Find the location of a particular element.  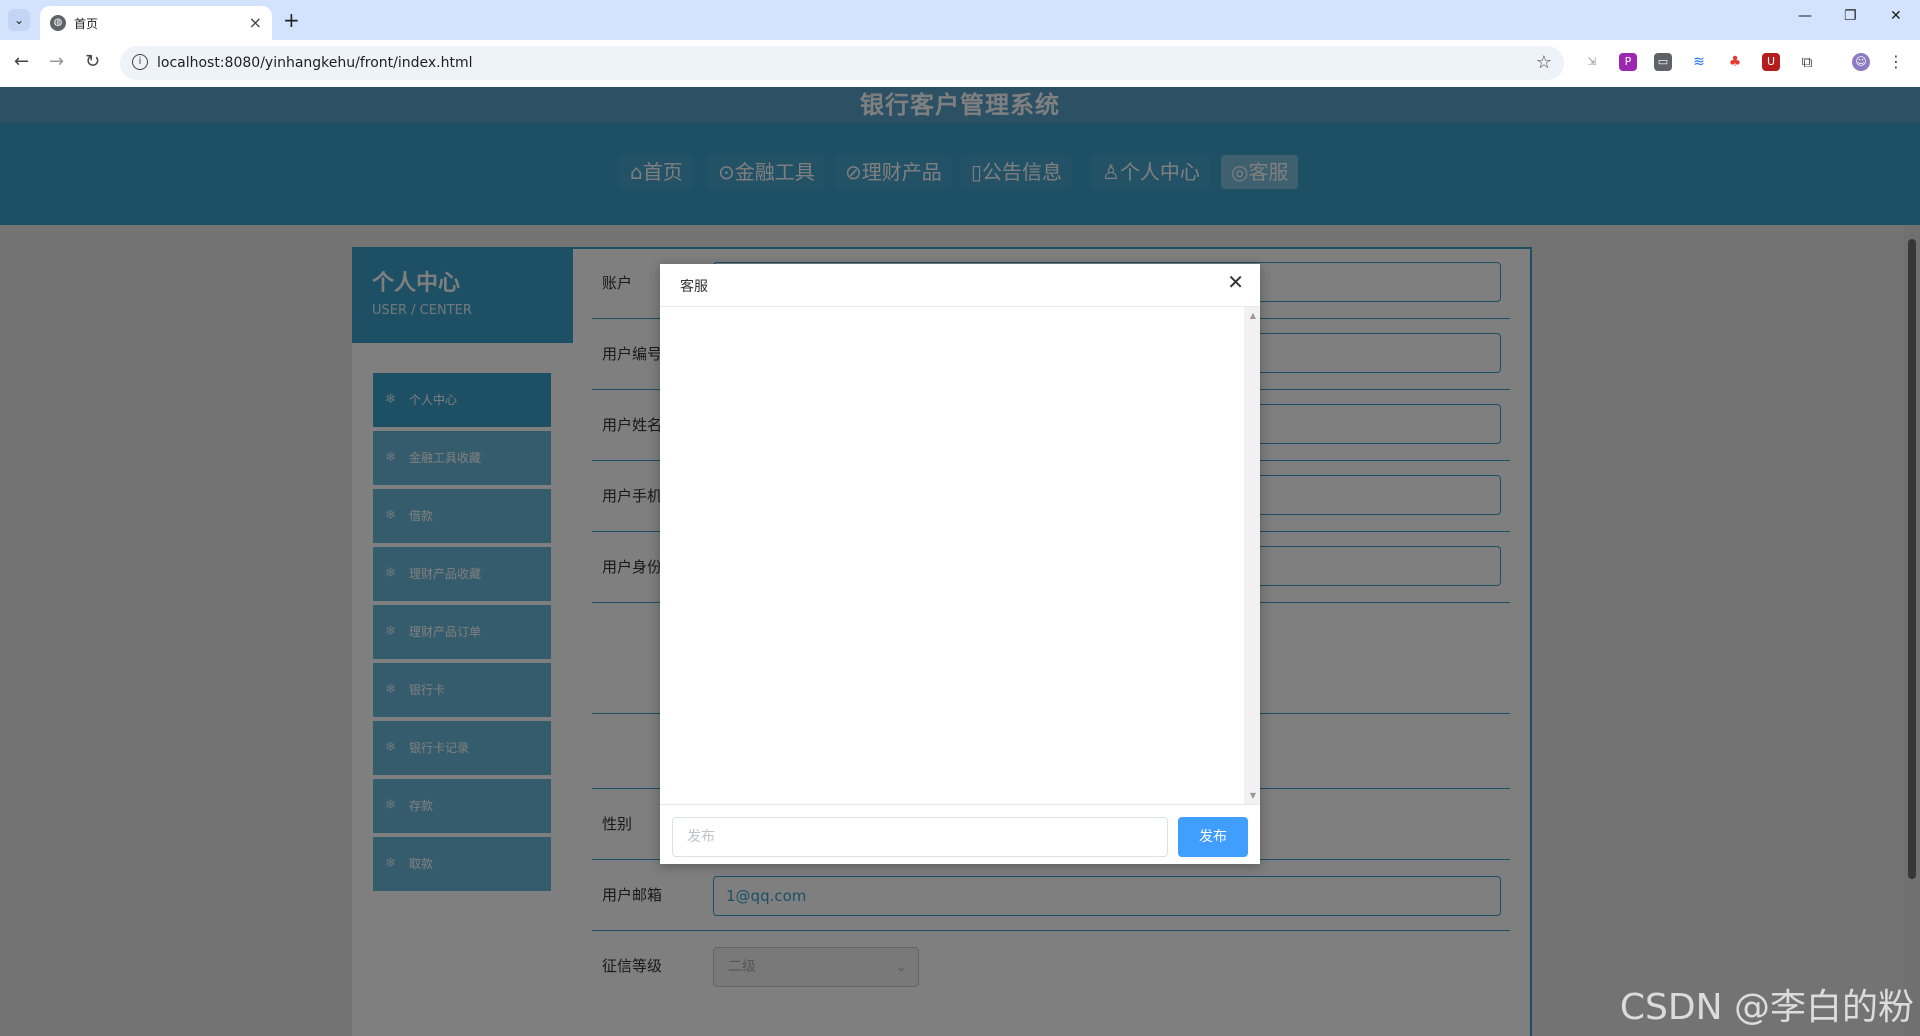

extension-gamepad-icon: ▭ is located at coordinates (1663, 62).